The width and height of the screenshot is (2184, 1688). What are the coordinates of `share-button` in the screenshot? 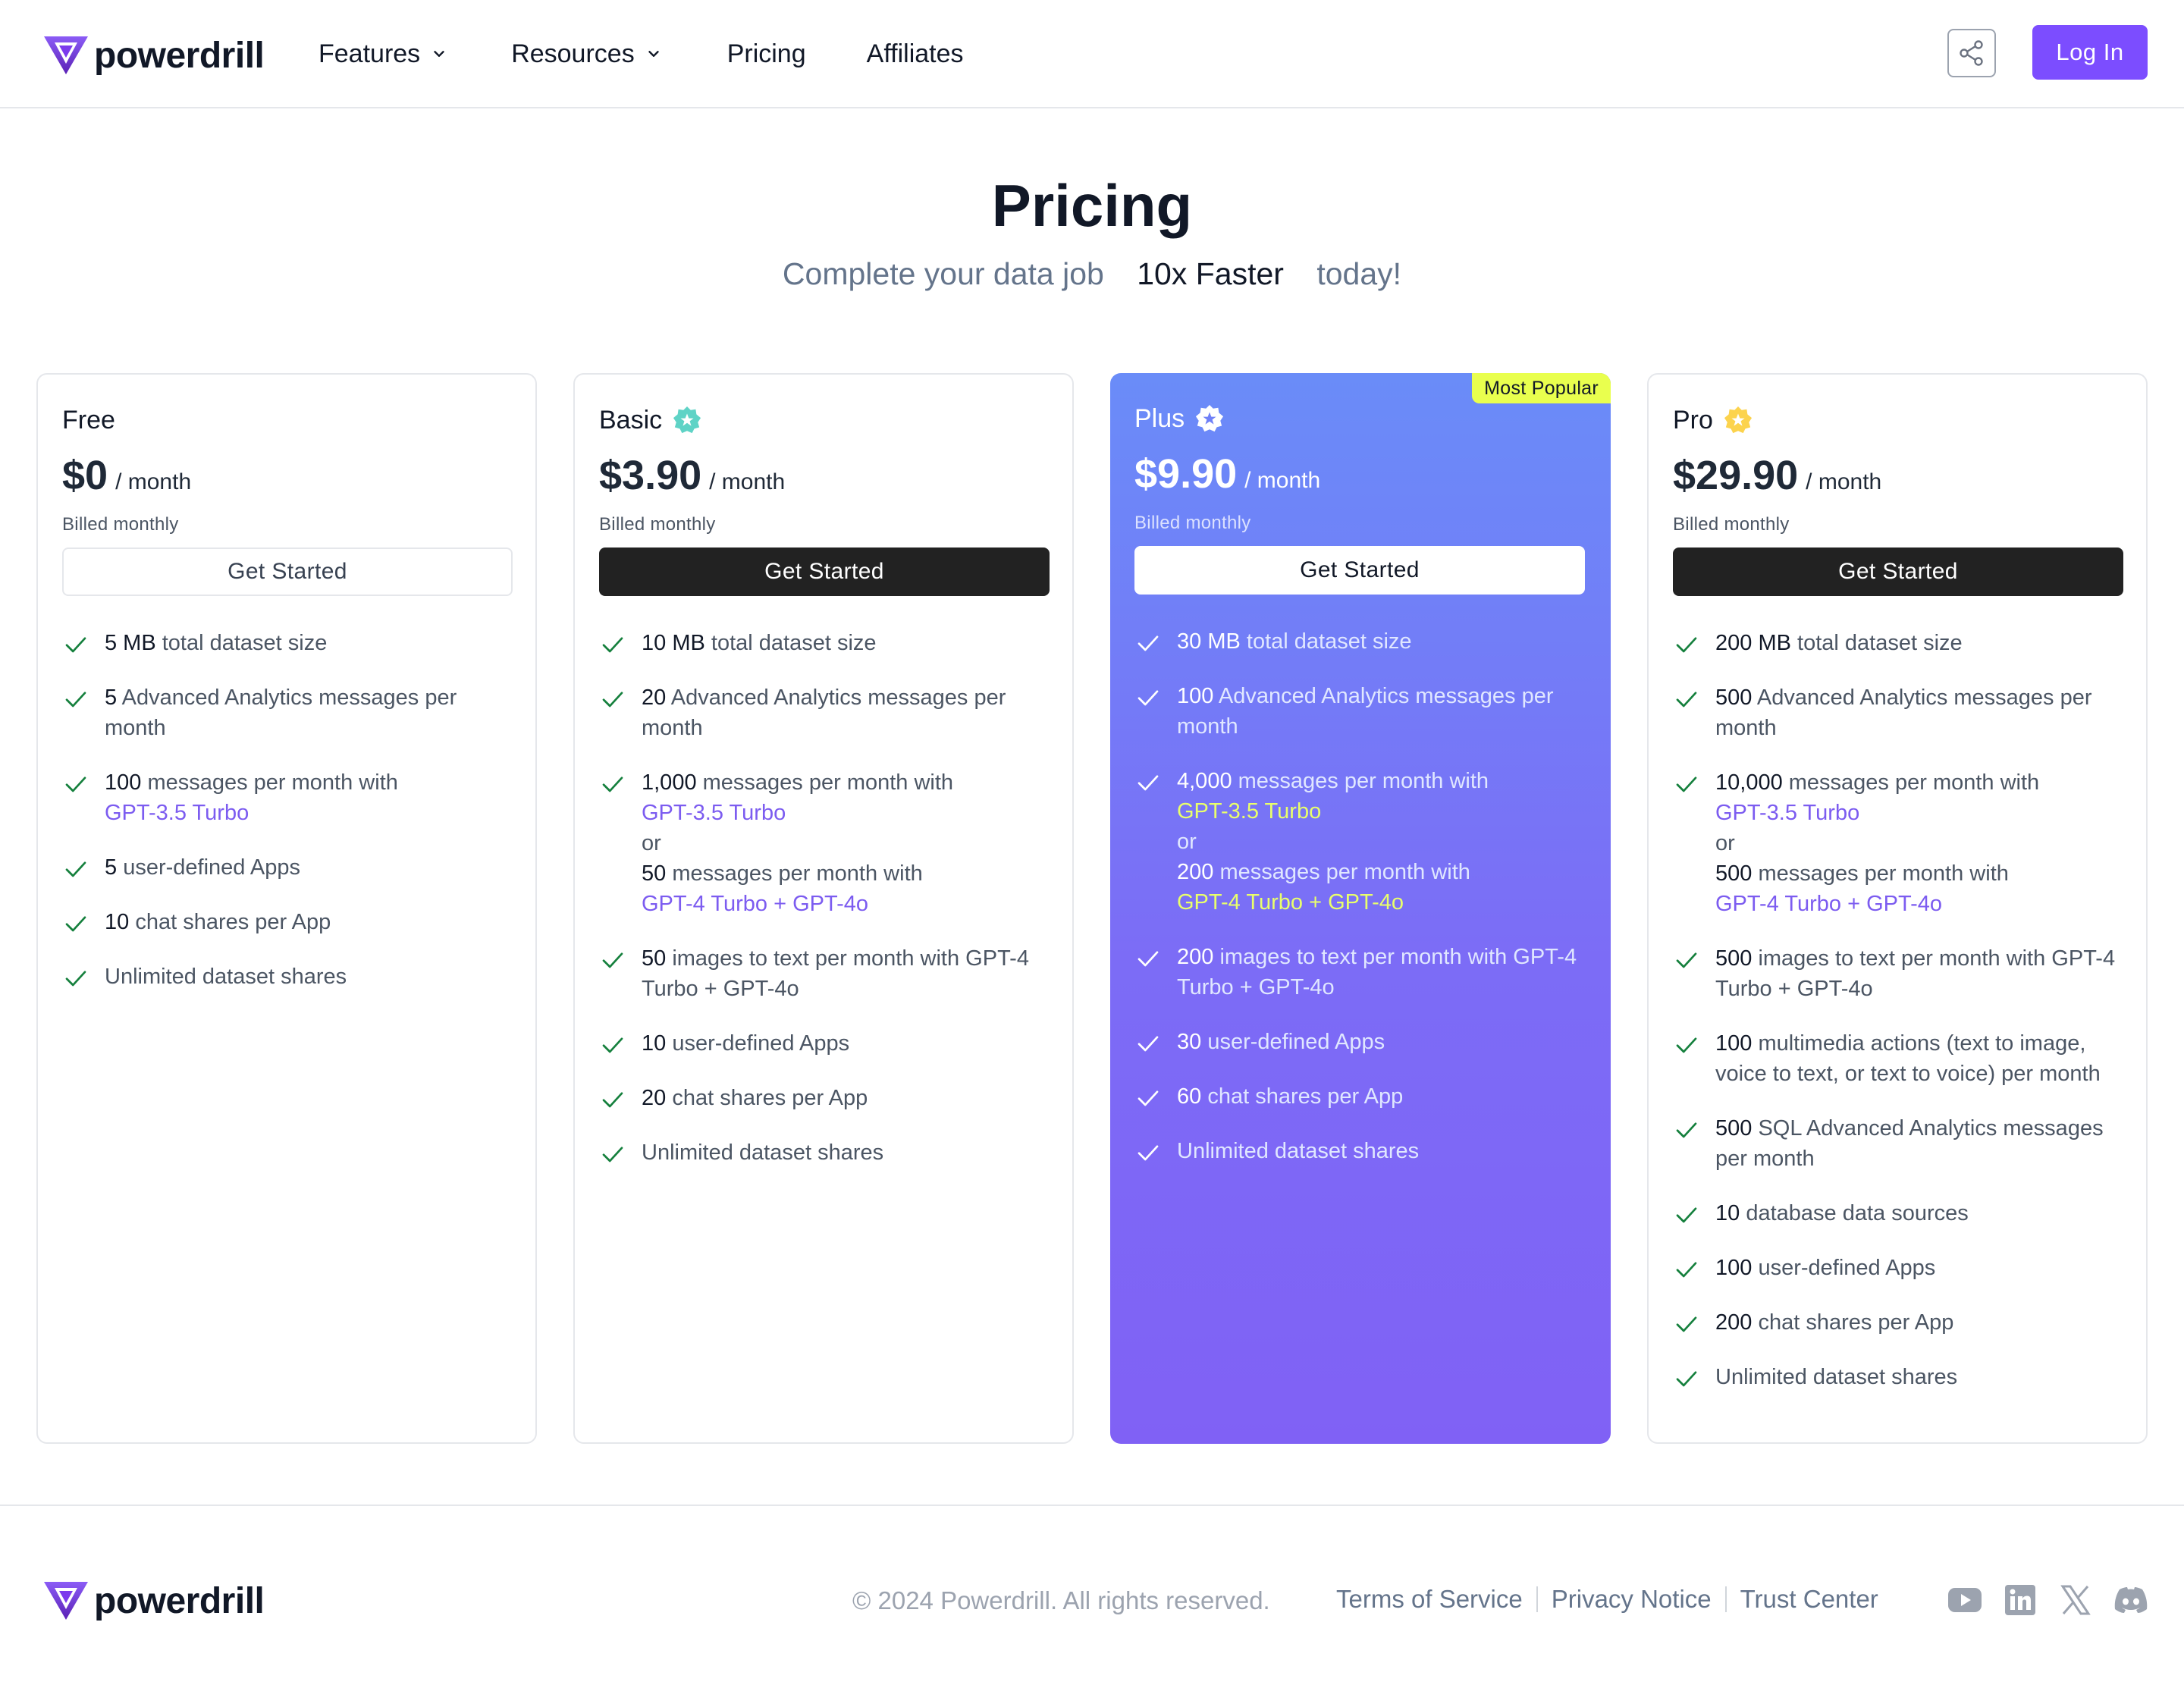 It's located at (1971, 53).